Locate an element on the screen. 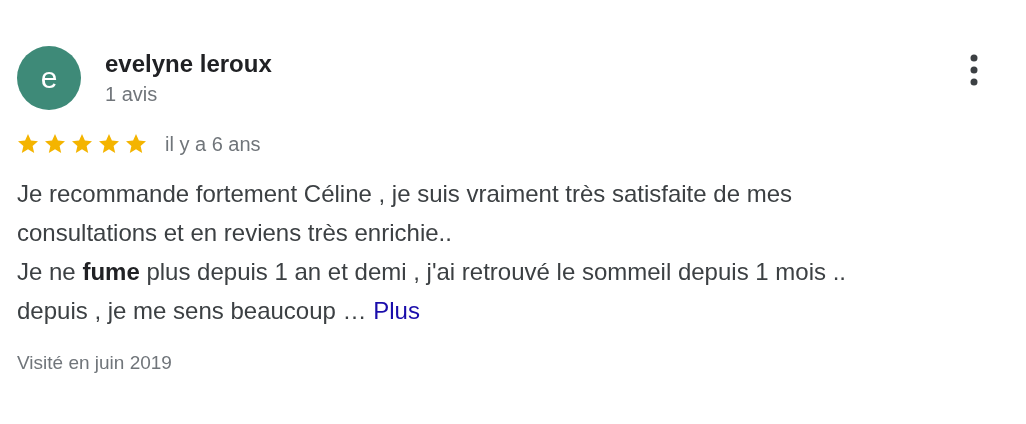 This screenshot has height=424, width=1026. review-time: il y a 6 ans is located at coordinates (213, 144).